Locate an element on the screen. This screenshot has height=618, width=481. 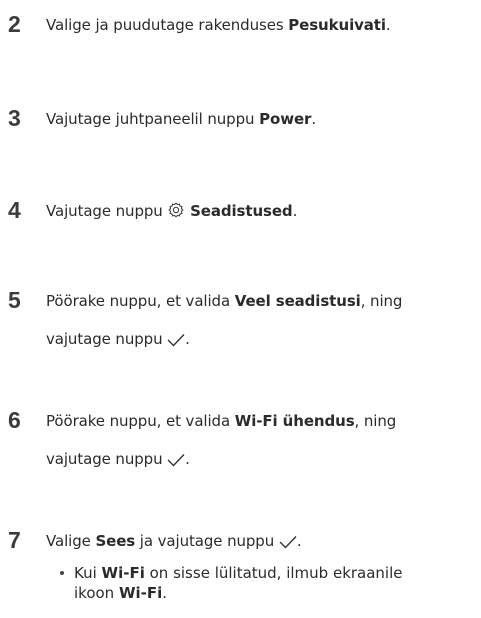
note-line2-pre: ikoon is located at coordinates (96, 593).